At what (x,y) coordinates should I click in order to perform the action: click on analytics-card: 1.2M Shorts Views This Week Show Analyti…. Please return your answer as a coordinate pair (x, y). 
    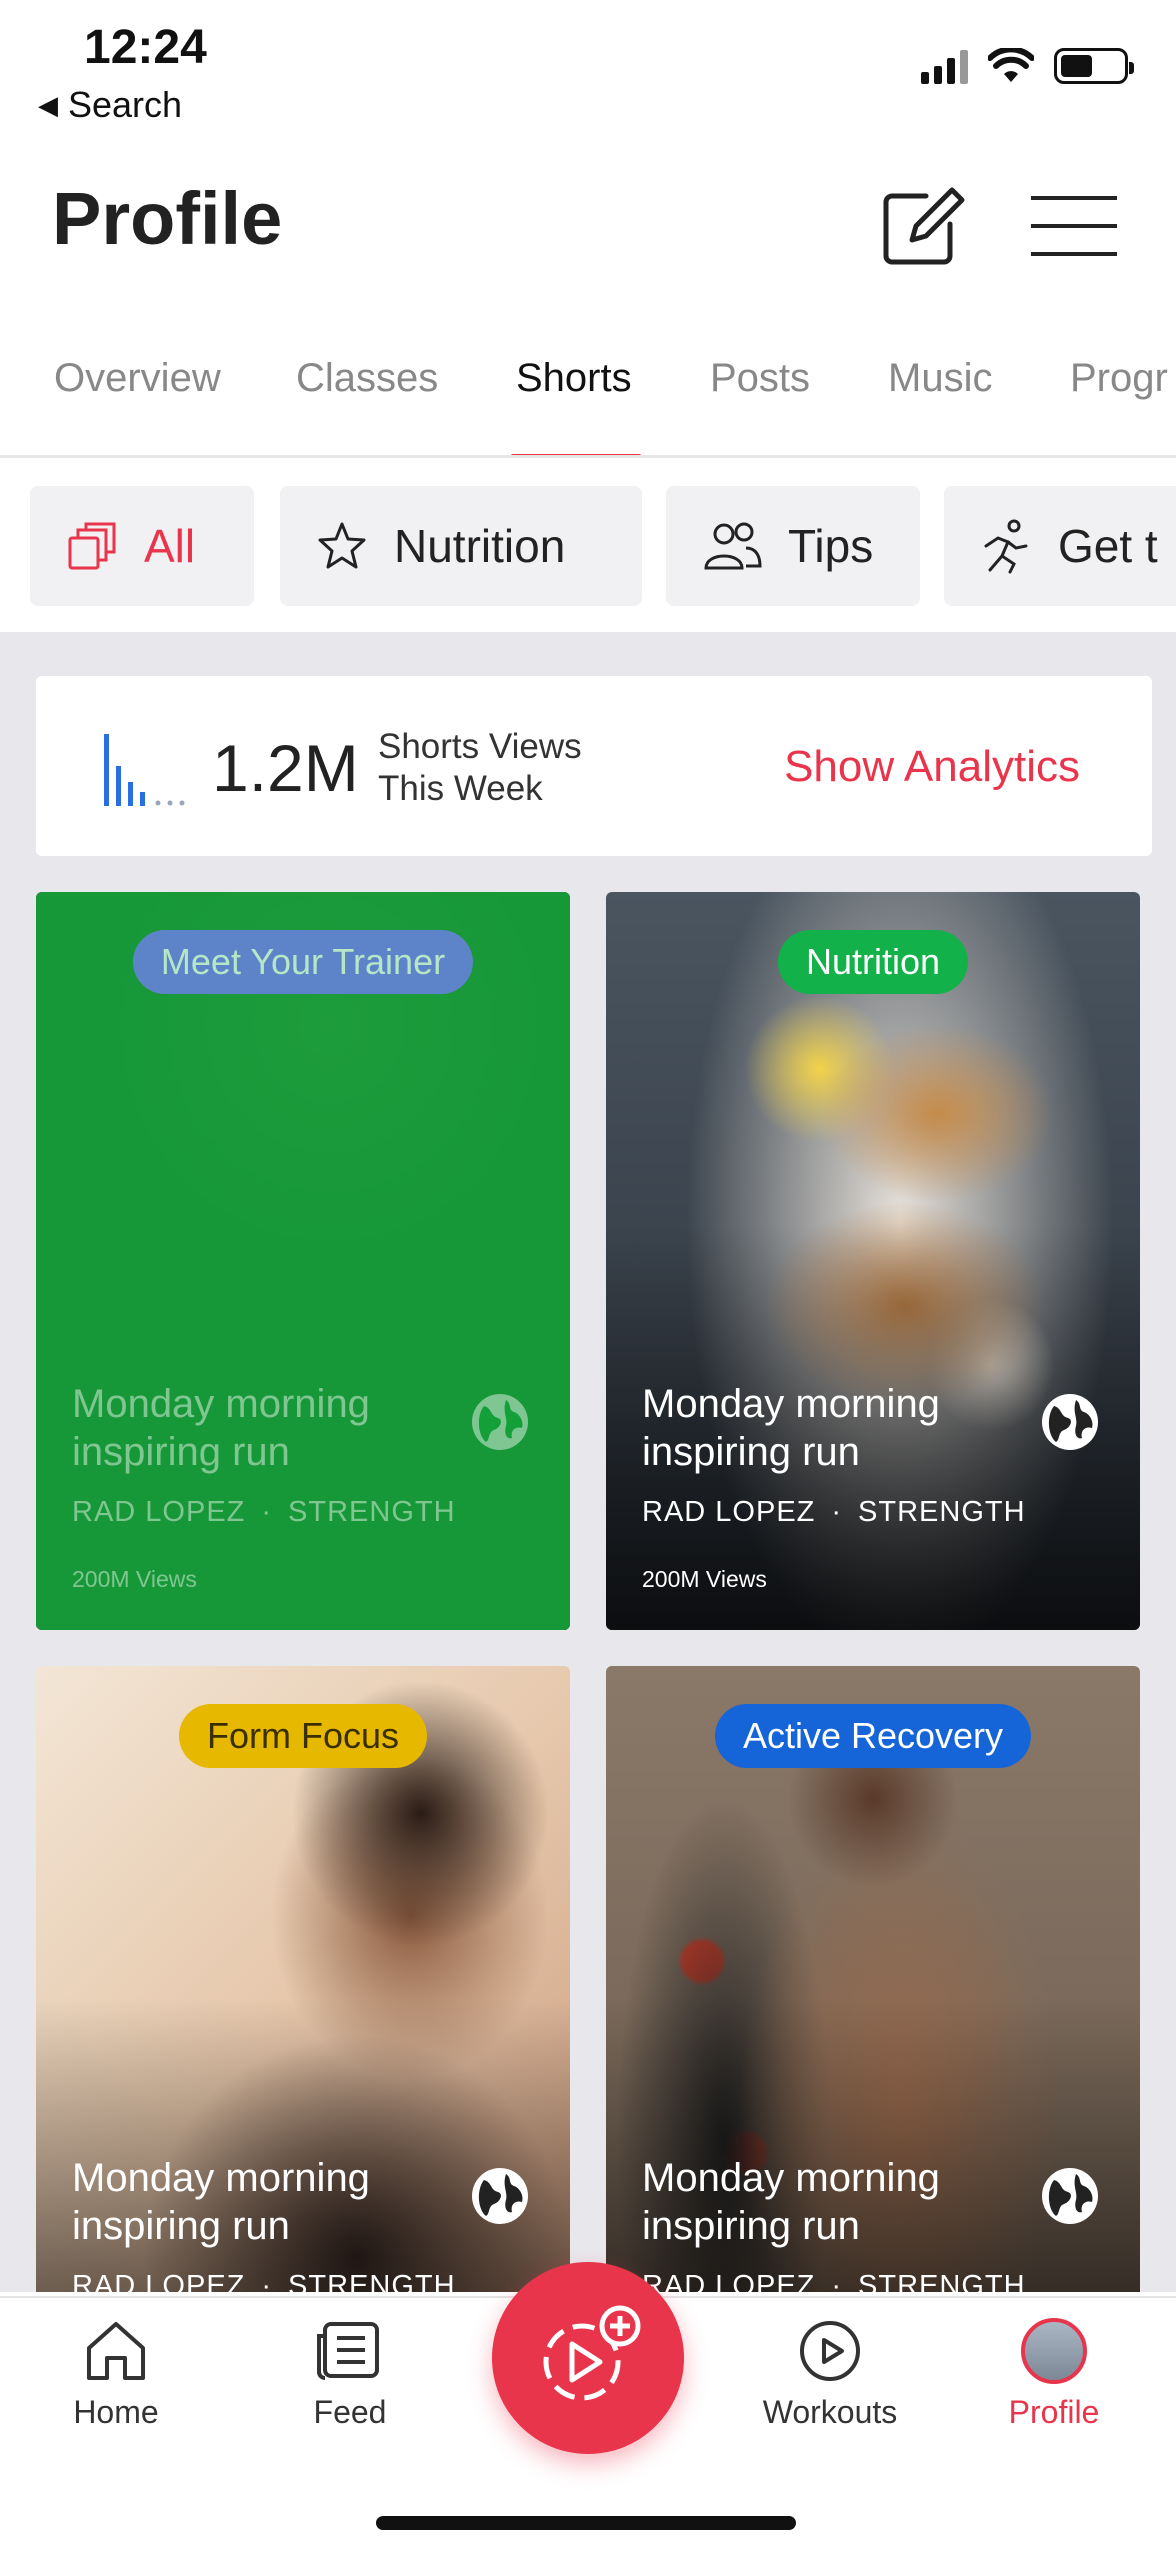
    Looking at the image, I should click on (594, 766).